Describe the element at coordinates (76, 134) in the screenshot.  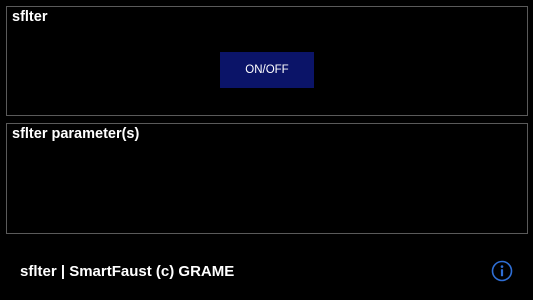
I see `parameters-panel-title: sflter parameter(s)` at that location.